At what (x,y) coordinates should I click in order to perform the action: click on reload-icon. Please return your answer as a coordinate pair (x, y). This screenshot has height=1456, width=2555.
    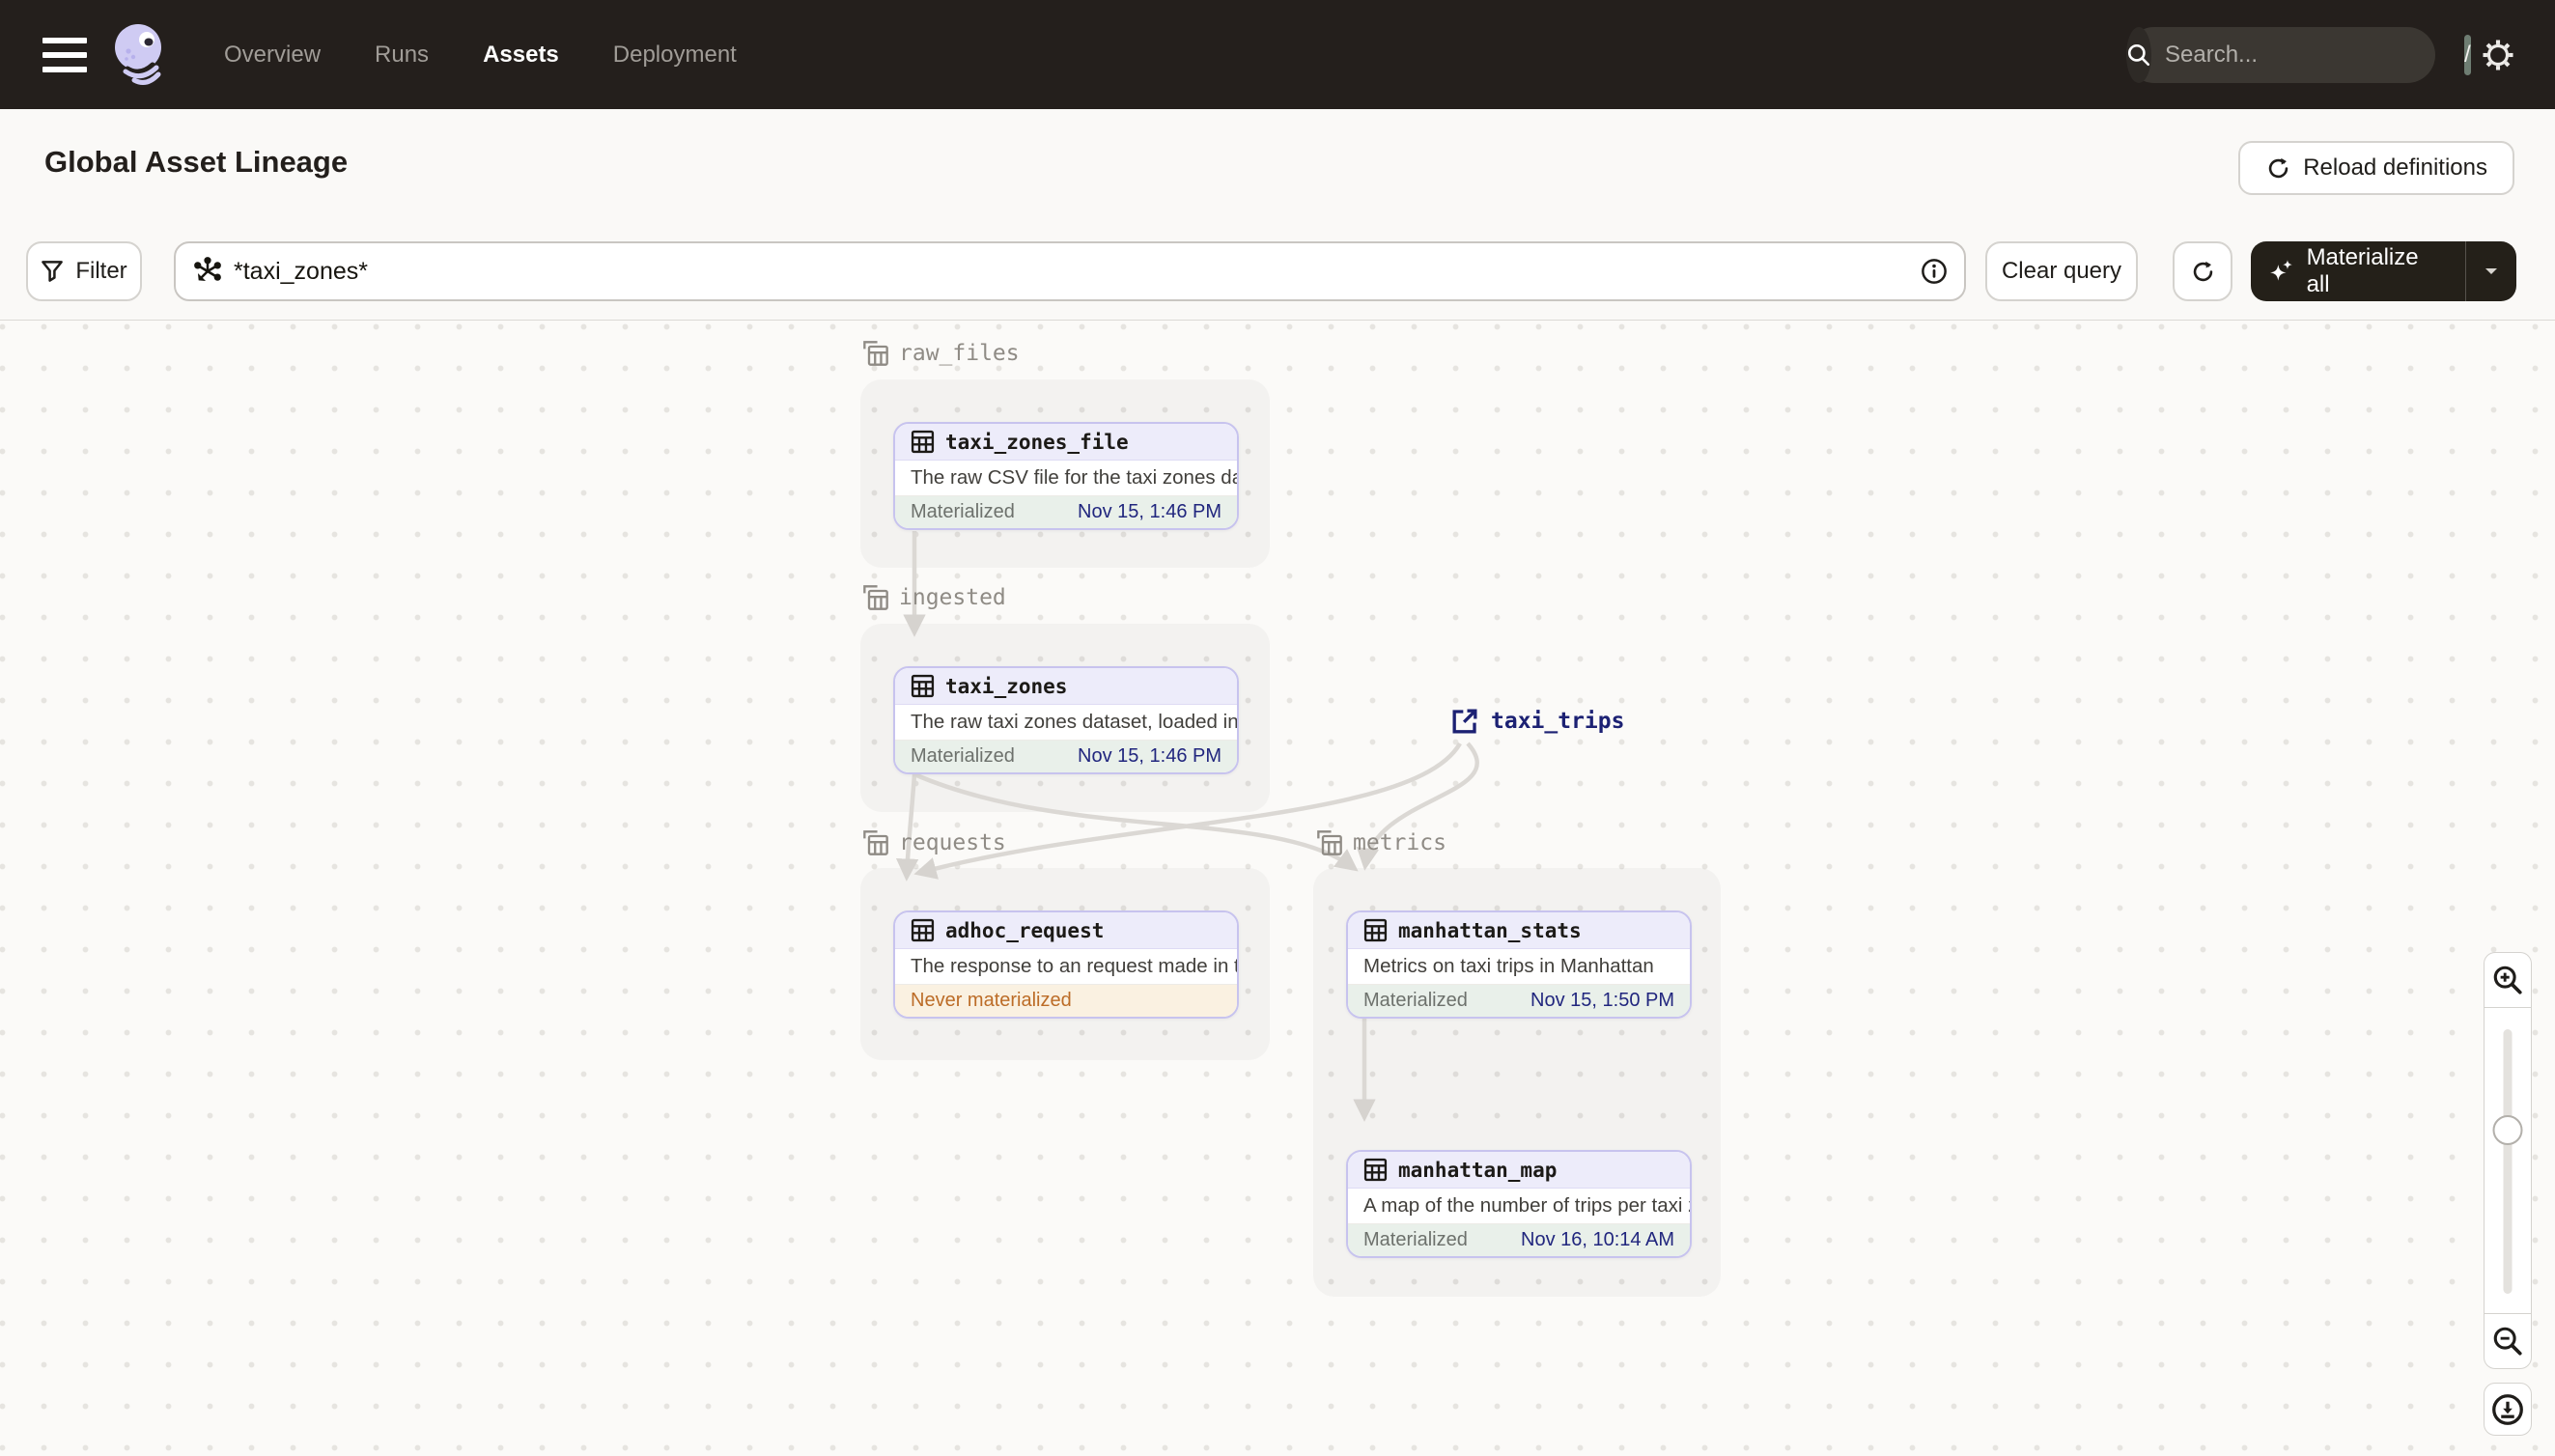
    Looking at the image, I should click on (2278, 167).